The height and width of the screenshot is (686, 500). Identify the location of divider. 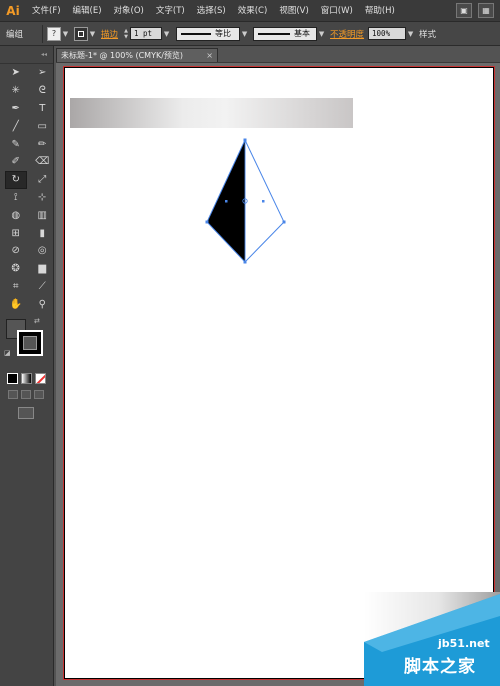
(42, 33).